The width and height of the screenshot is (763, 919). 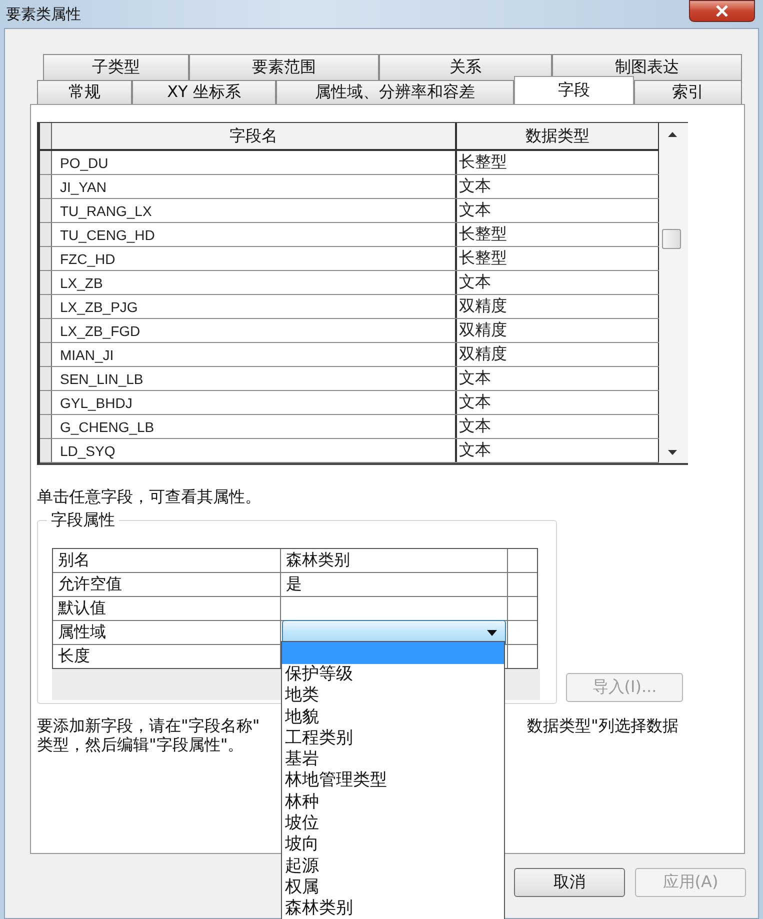 I want to click on field-name-cell: LX_ZB, so click(x=254, y=282).